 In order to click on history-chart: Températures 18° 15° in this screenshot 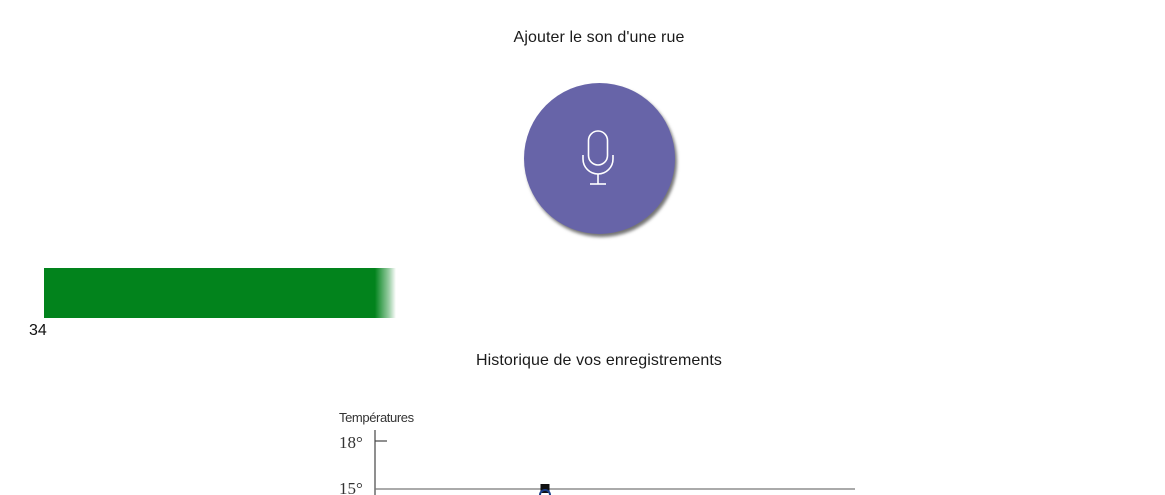, I will do `click(600, 447)`.